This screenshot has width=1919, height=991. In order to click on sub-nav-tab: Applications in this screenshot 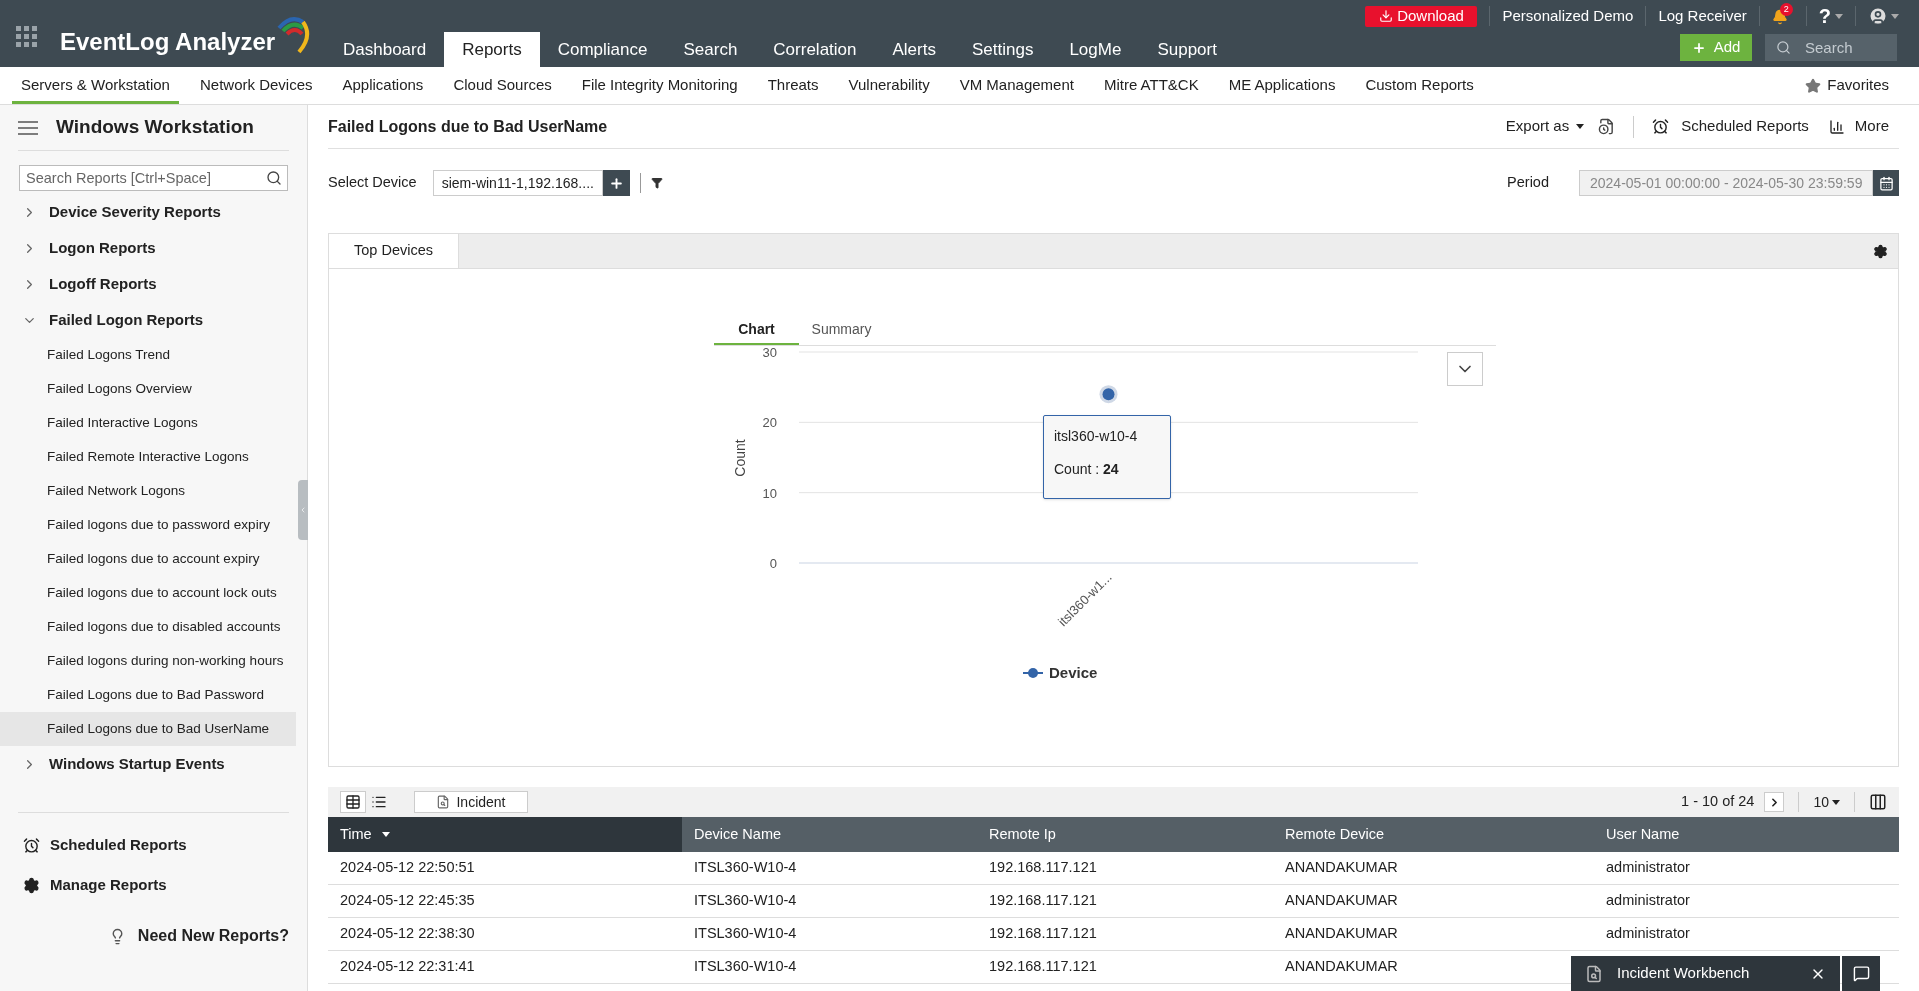, I will do `click(383, 85)`.